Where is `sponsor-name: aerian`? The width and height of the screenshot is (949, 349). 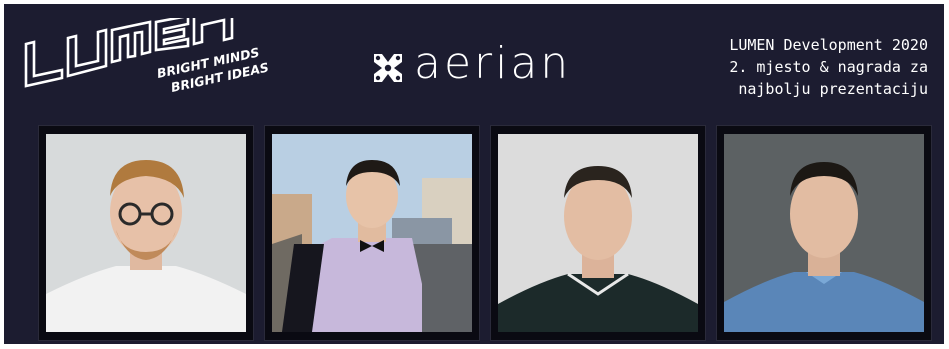 sponsor-name: aerian is located at coordinates (493, 63).